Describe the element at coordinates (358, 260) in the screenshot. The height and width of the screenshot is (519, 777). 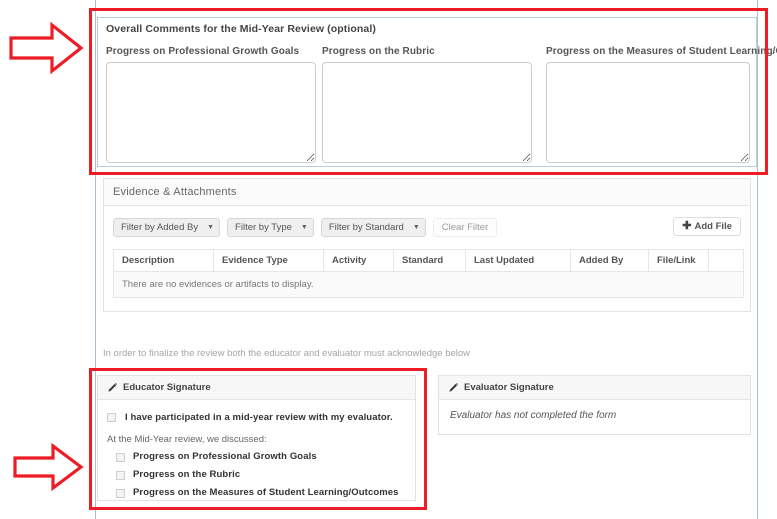
I see `column-header-activity: Activity` at that location.